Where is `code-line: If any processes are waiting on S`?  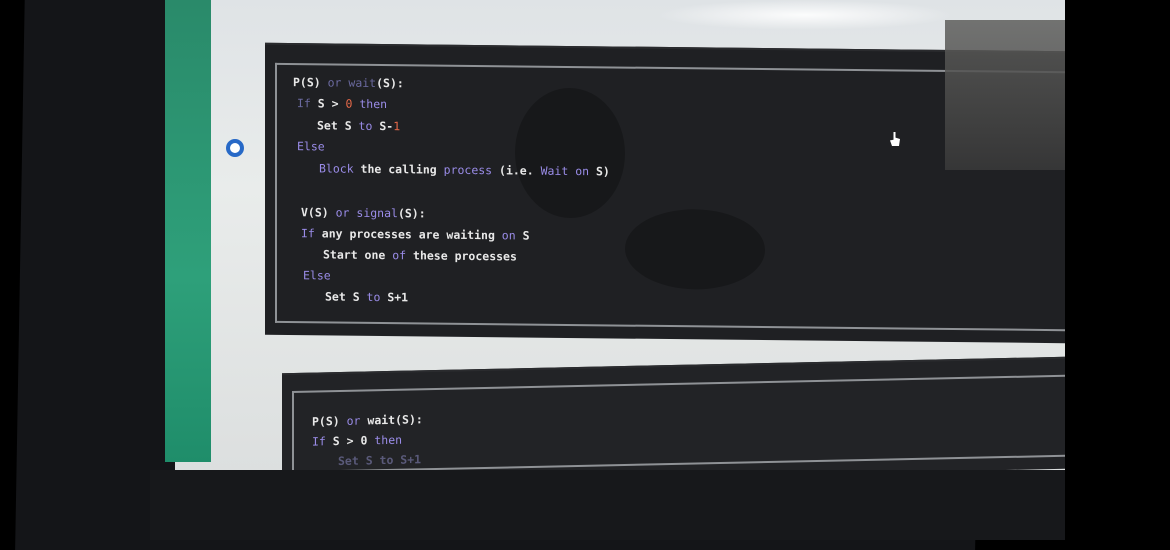
code-line: If any processes are waiting on S is located at coordinates (415, 234).